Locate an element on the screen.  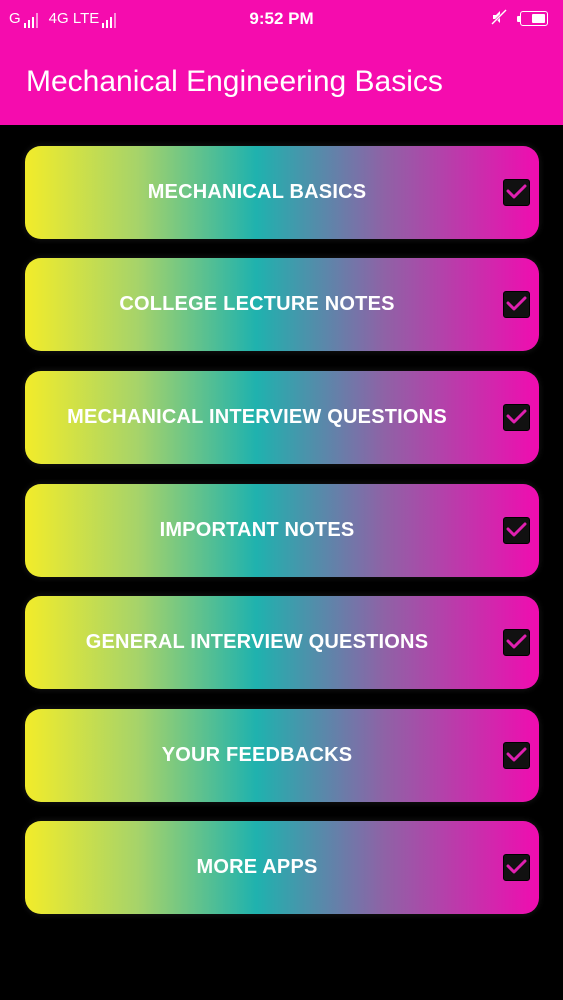
menu-item-college-lecture-notes: COLLEGE LECTURE NOTES is located at coordinates (282, 304).